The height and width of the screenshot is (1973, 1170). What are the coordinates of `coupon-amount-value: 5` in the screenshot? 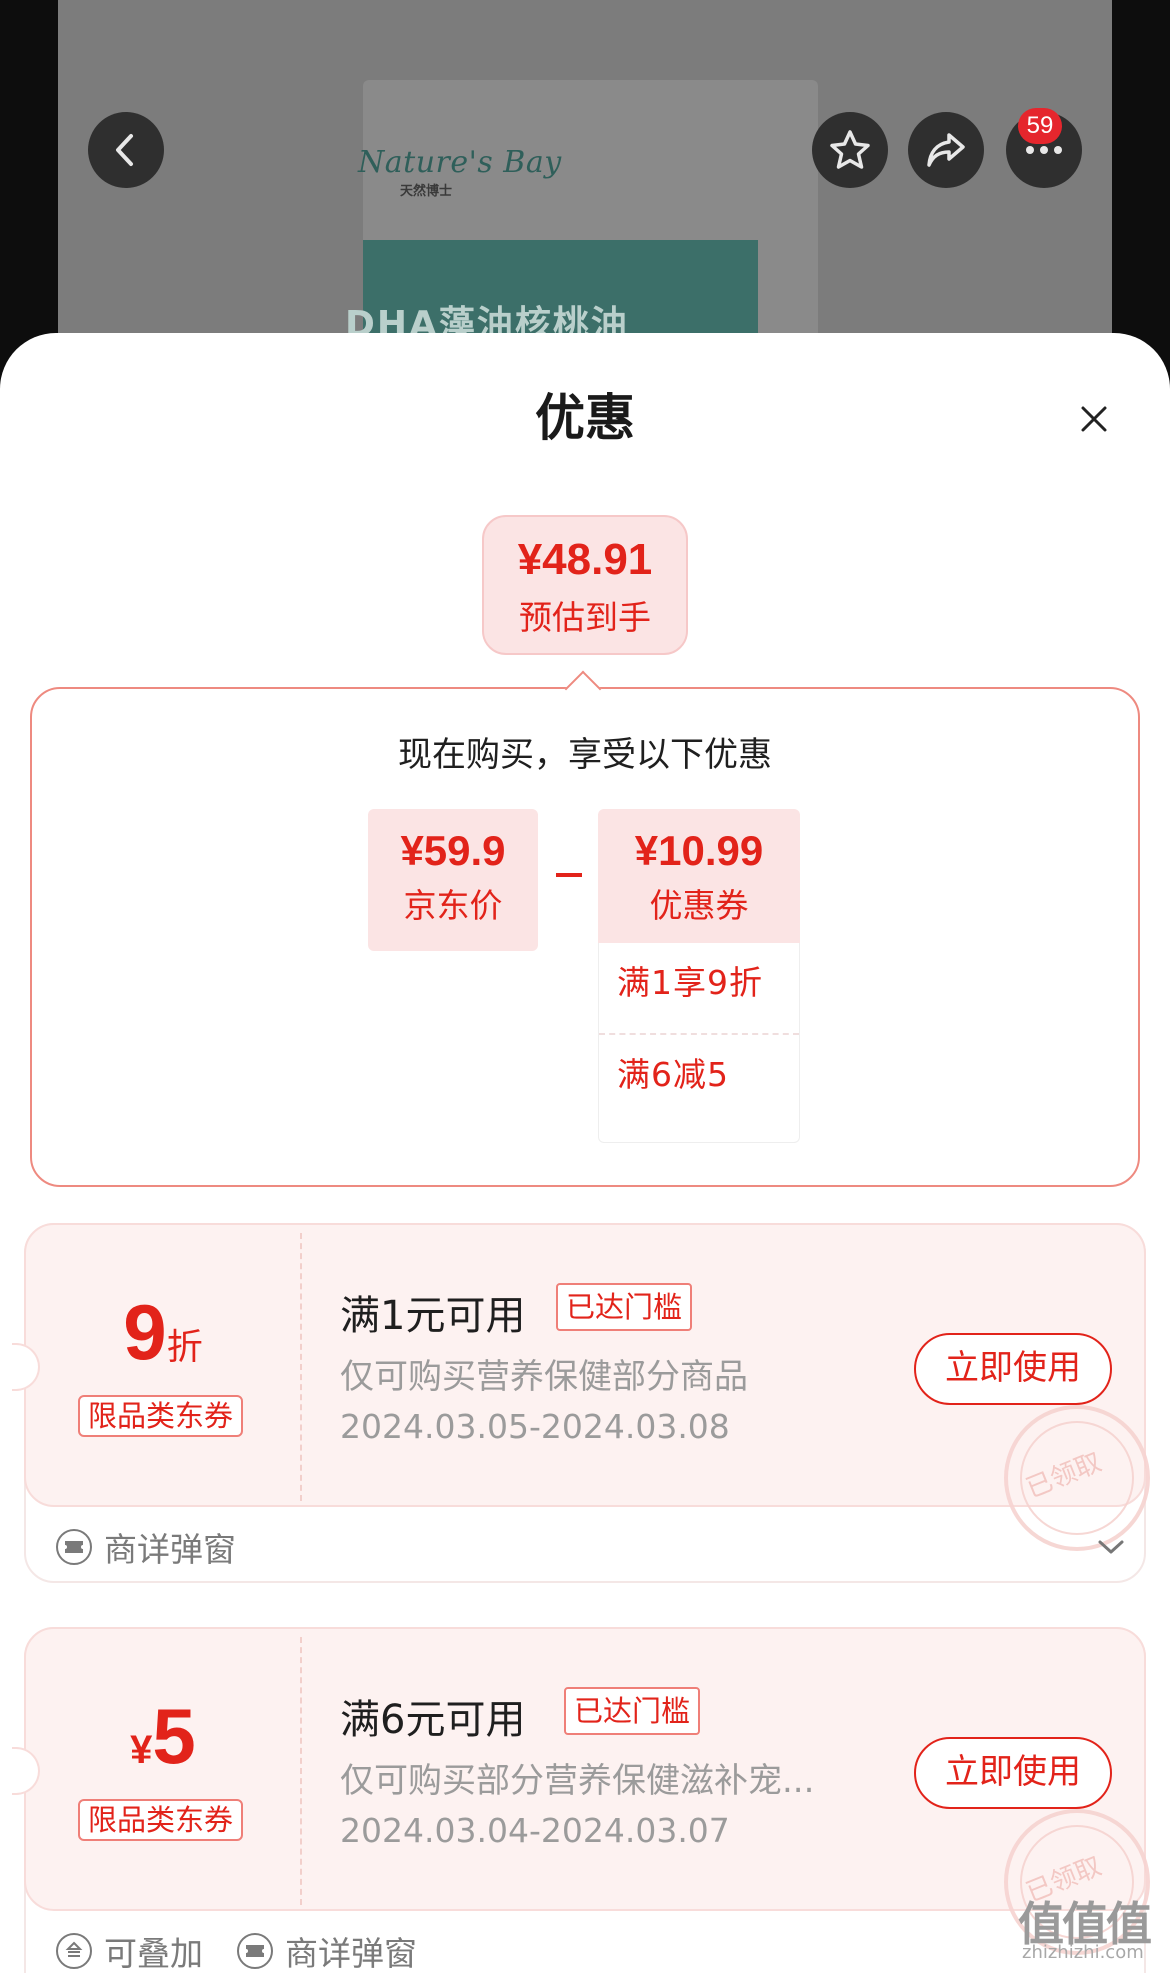 It's located at (174, 1736).